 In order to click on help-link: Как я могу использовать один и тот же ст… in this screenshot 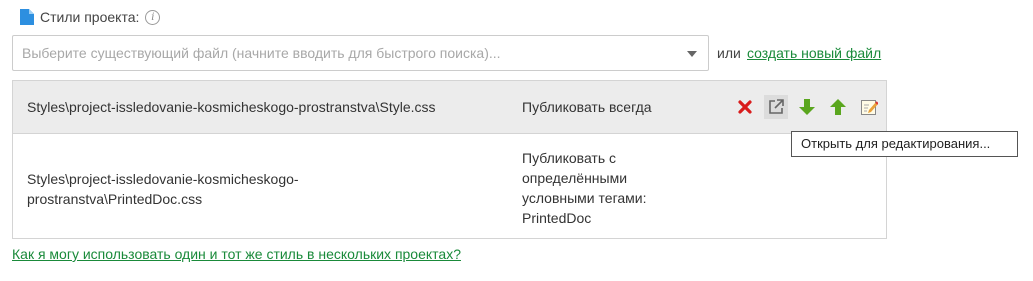, I will do `click(236, 254)`.